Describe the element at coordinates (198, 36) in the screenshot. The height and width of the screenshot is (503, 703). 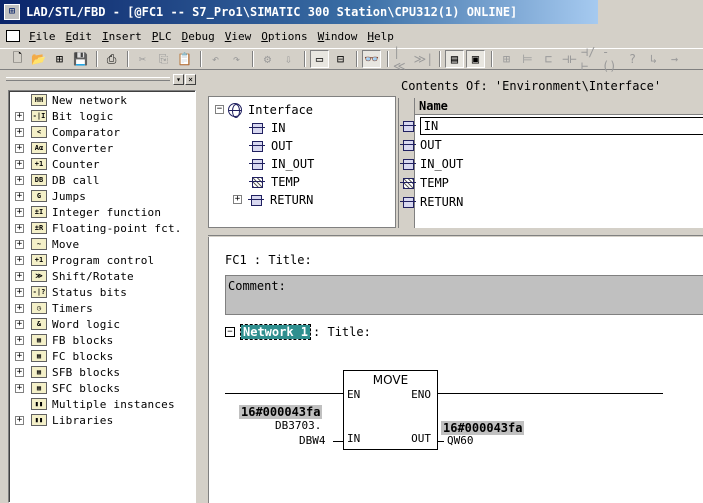
I see `menu-debug: Debug` at that location.